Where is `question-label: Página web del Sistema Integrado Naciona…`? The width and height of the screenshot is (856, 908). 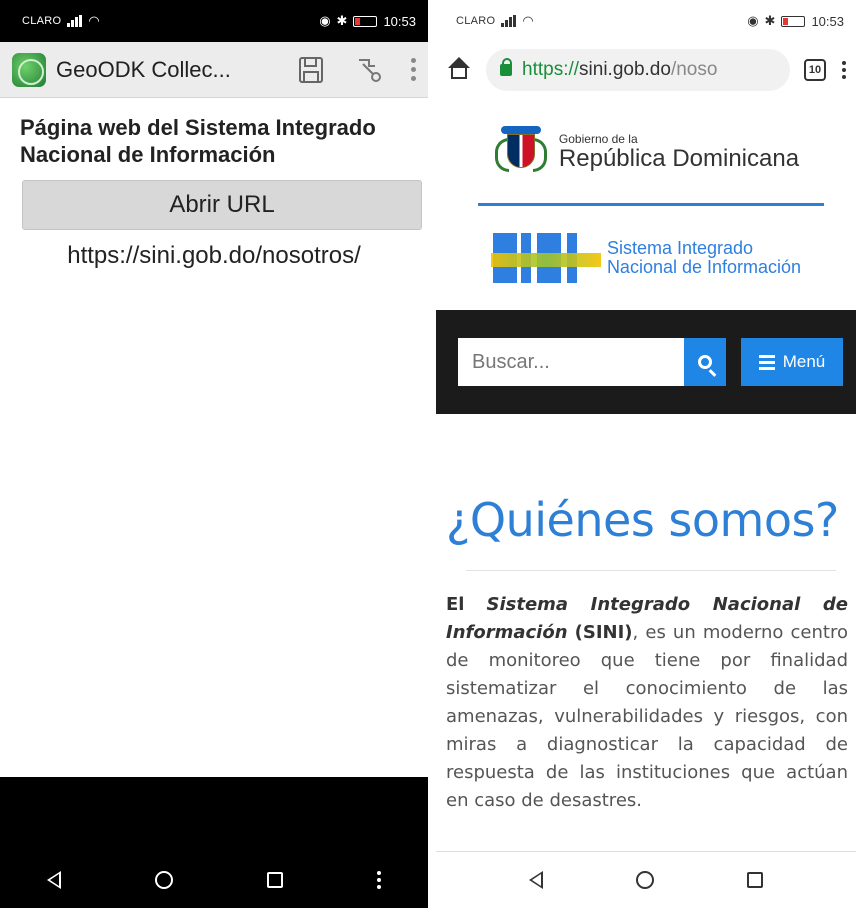
question-label: Página web del Sistema Integrado Naciona… is located at coordinates (198, 141).